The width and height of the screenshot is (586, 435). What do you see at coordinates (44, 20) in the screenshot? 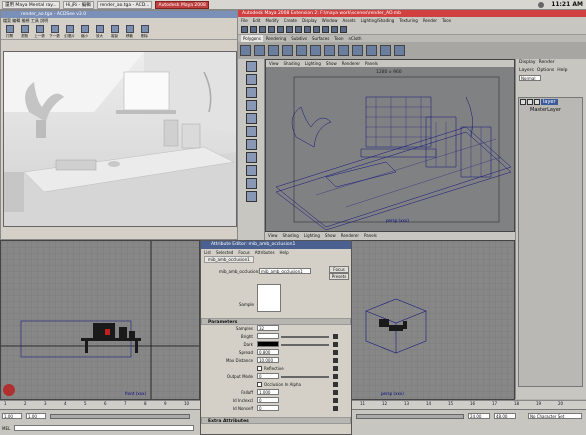
I see `acdsee-menu-help: 說明` at bounding box center [44, 20].